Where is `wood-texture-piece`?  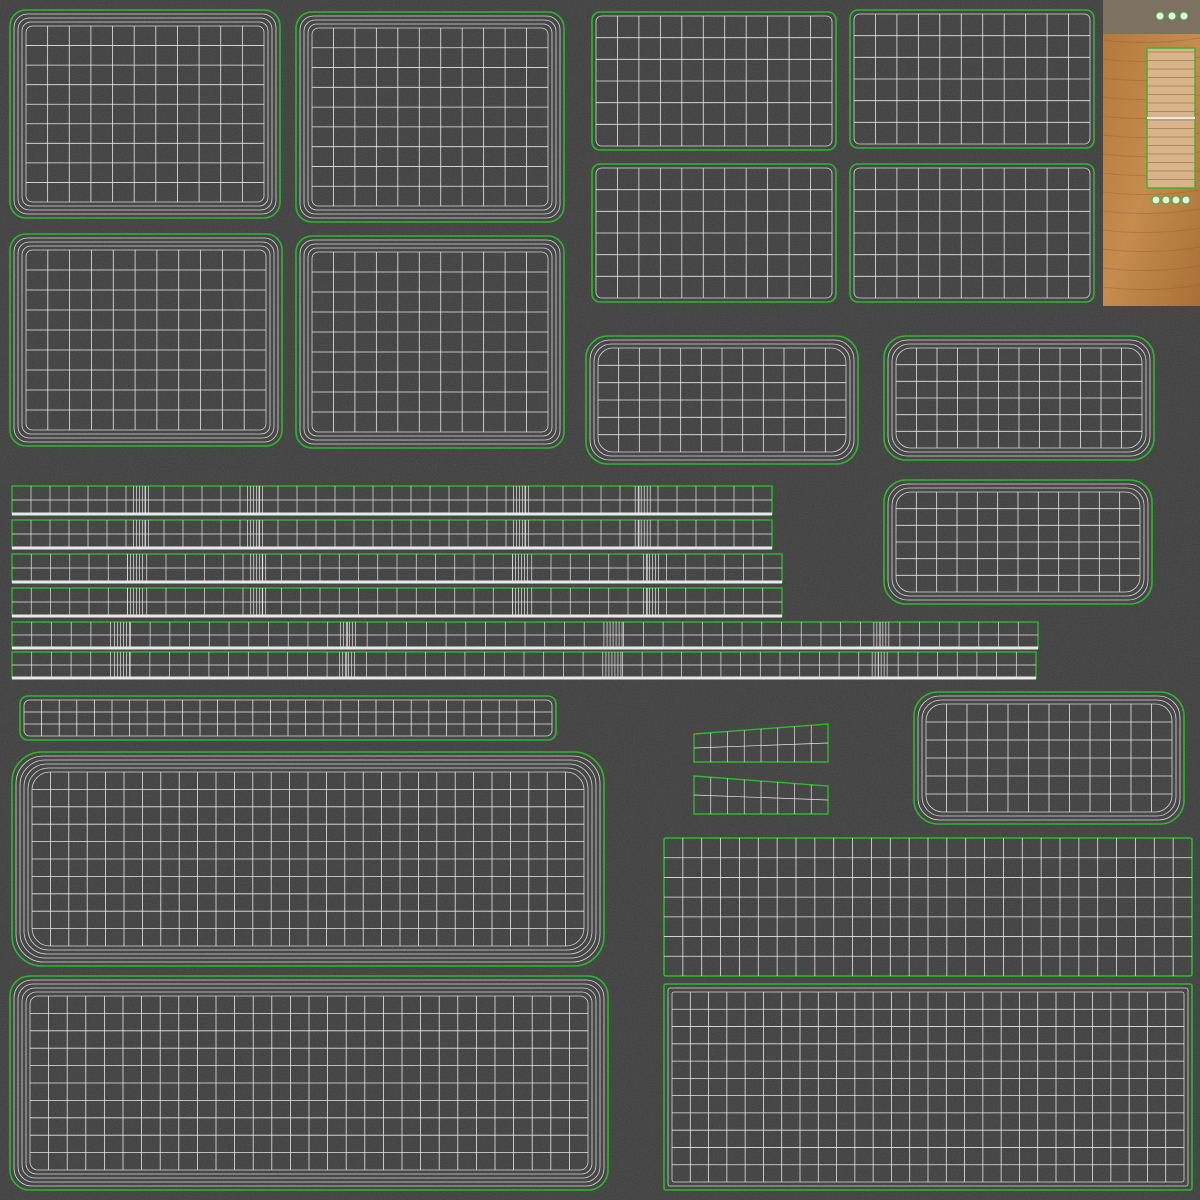
wood-texture-piece is located at coordinates (1151, 153).